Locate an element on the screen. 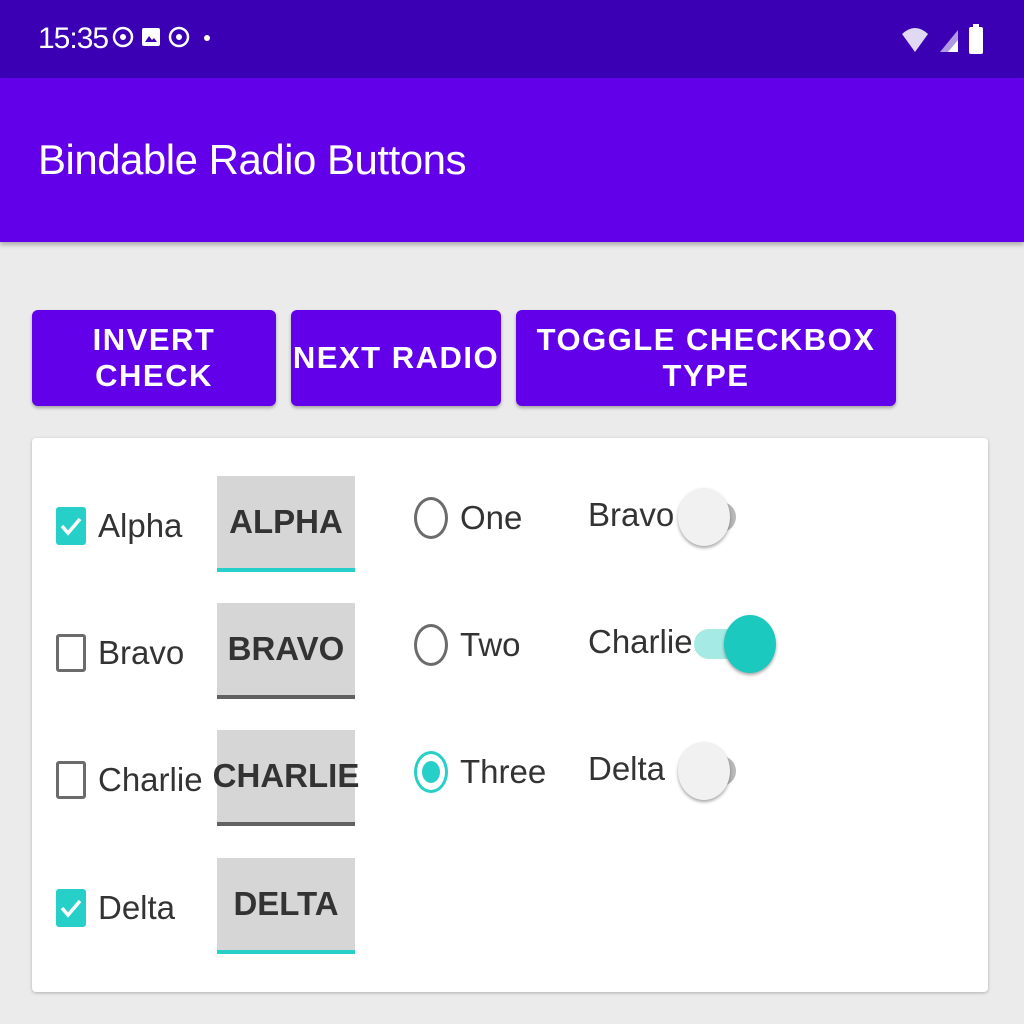  invert-check-button: INVERT CHECK is located at coordinates (154, 358).